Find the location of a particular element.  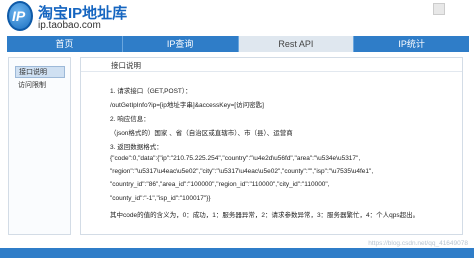

sidebar: 接口说明 访问限制 is located at coordinates (39, 146).